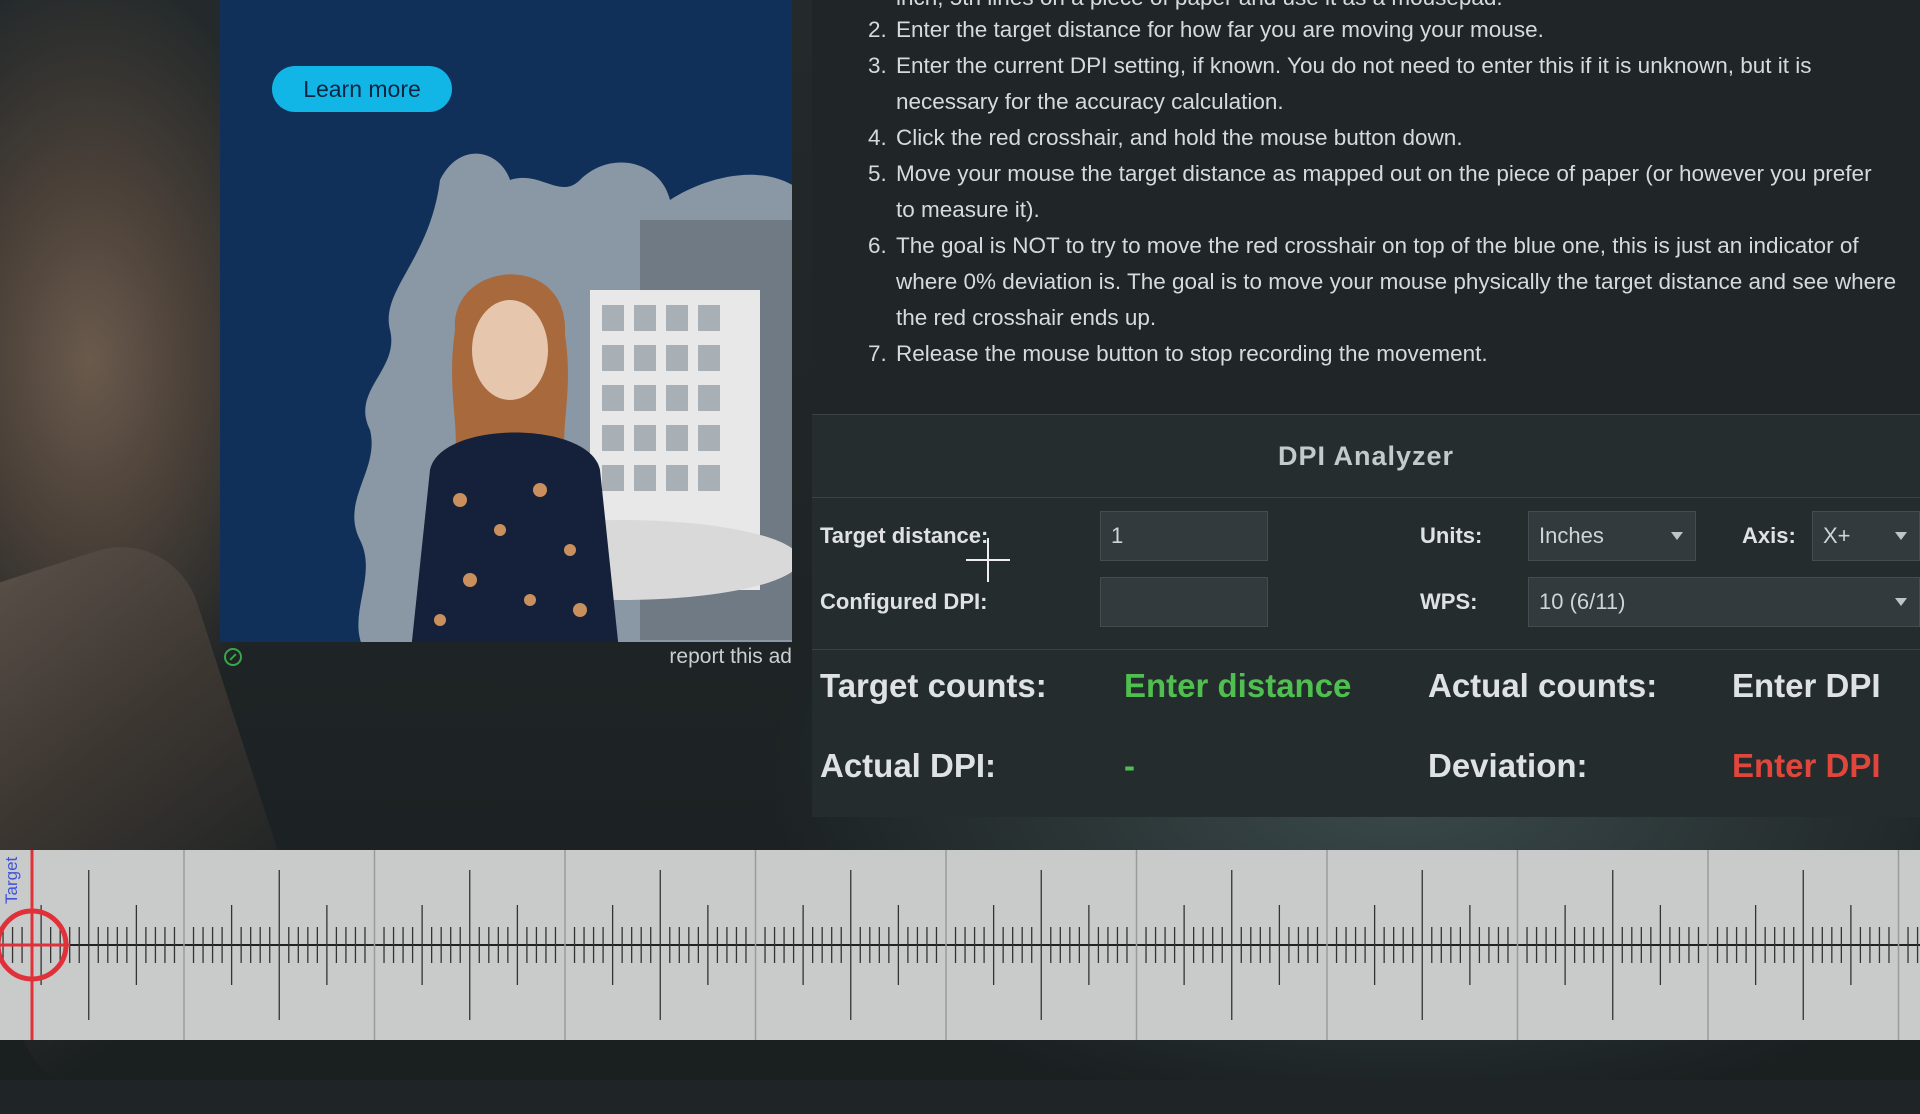  What do you see at coordinates (1543, 685) in the screenshot?
I see `actual-counts-label: Actual counts:` at bounding box center [1543, 685].